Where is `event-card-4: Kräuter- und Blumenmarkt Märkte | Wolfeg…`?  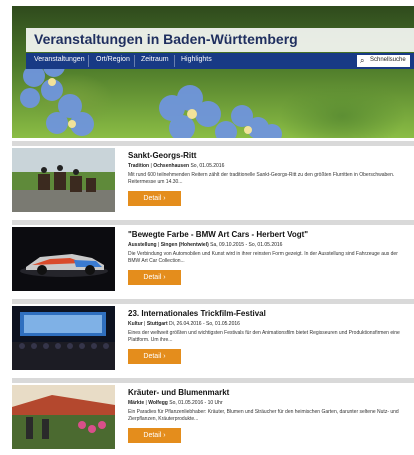
event-card-4: Kräuter- und Blumenmarkt Märkte | Wolfeg… is located at coordinates (213, 420).